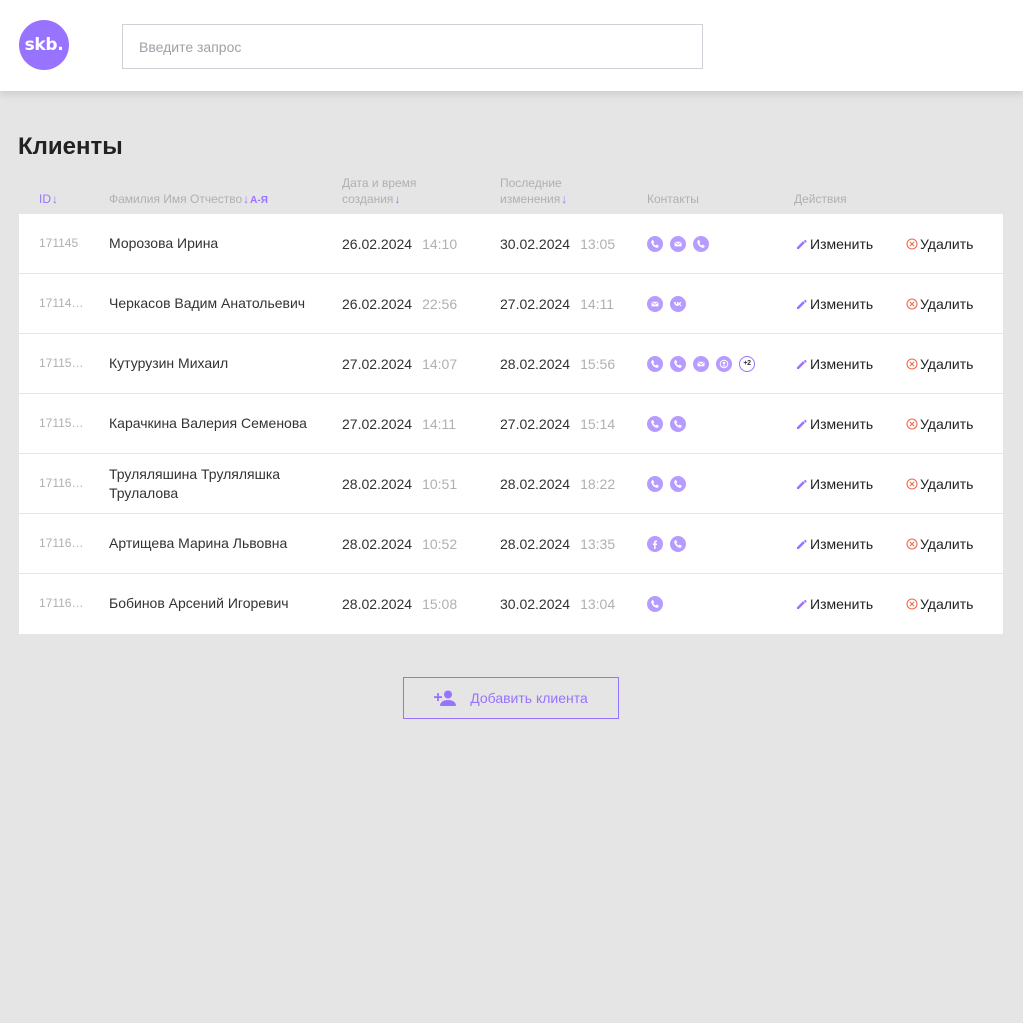 The width and height of the screenshot is (1023, 1023). Describe the element at coordinates (575, 243) in the screenshot. I see `modified-datetime: 30.02.2024 13:05` at that location.